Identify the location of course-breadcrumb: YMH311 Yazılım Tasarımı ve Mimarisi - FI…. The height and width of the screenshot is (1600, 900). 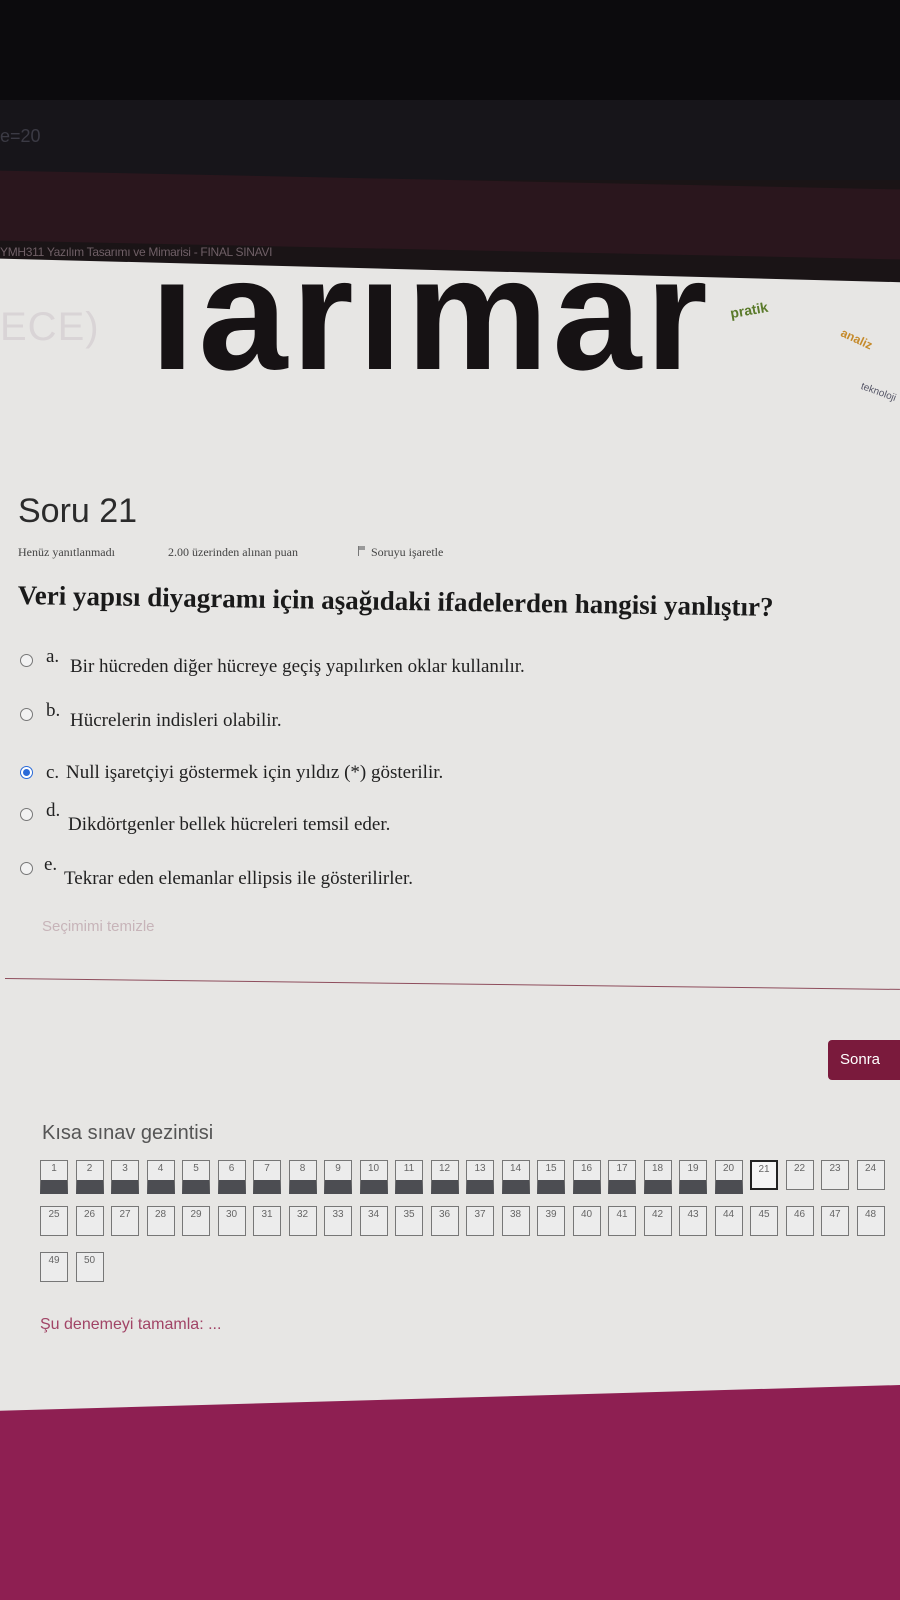
(136, 252).